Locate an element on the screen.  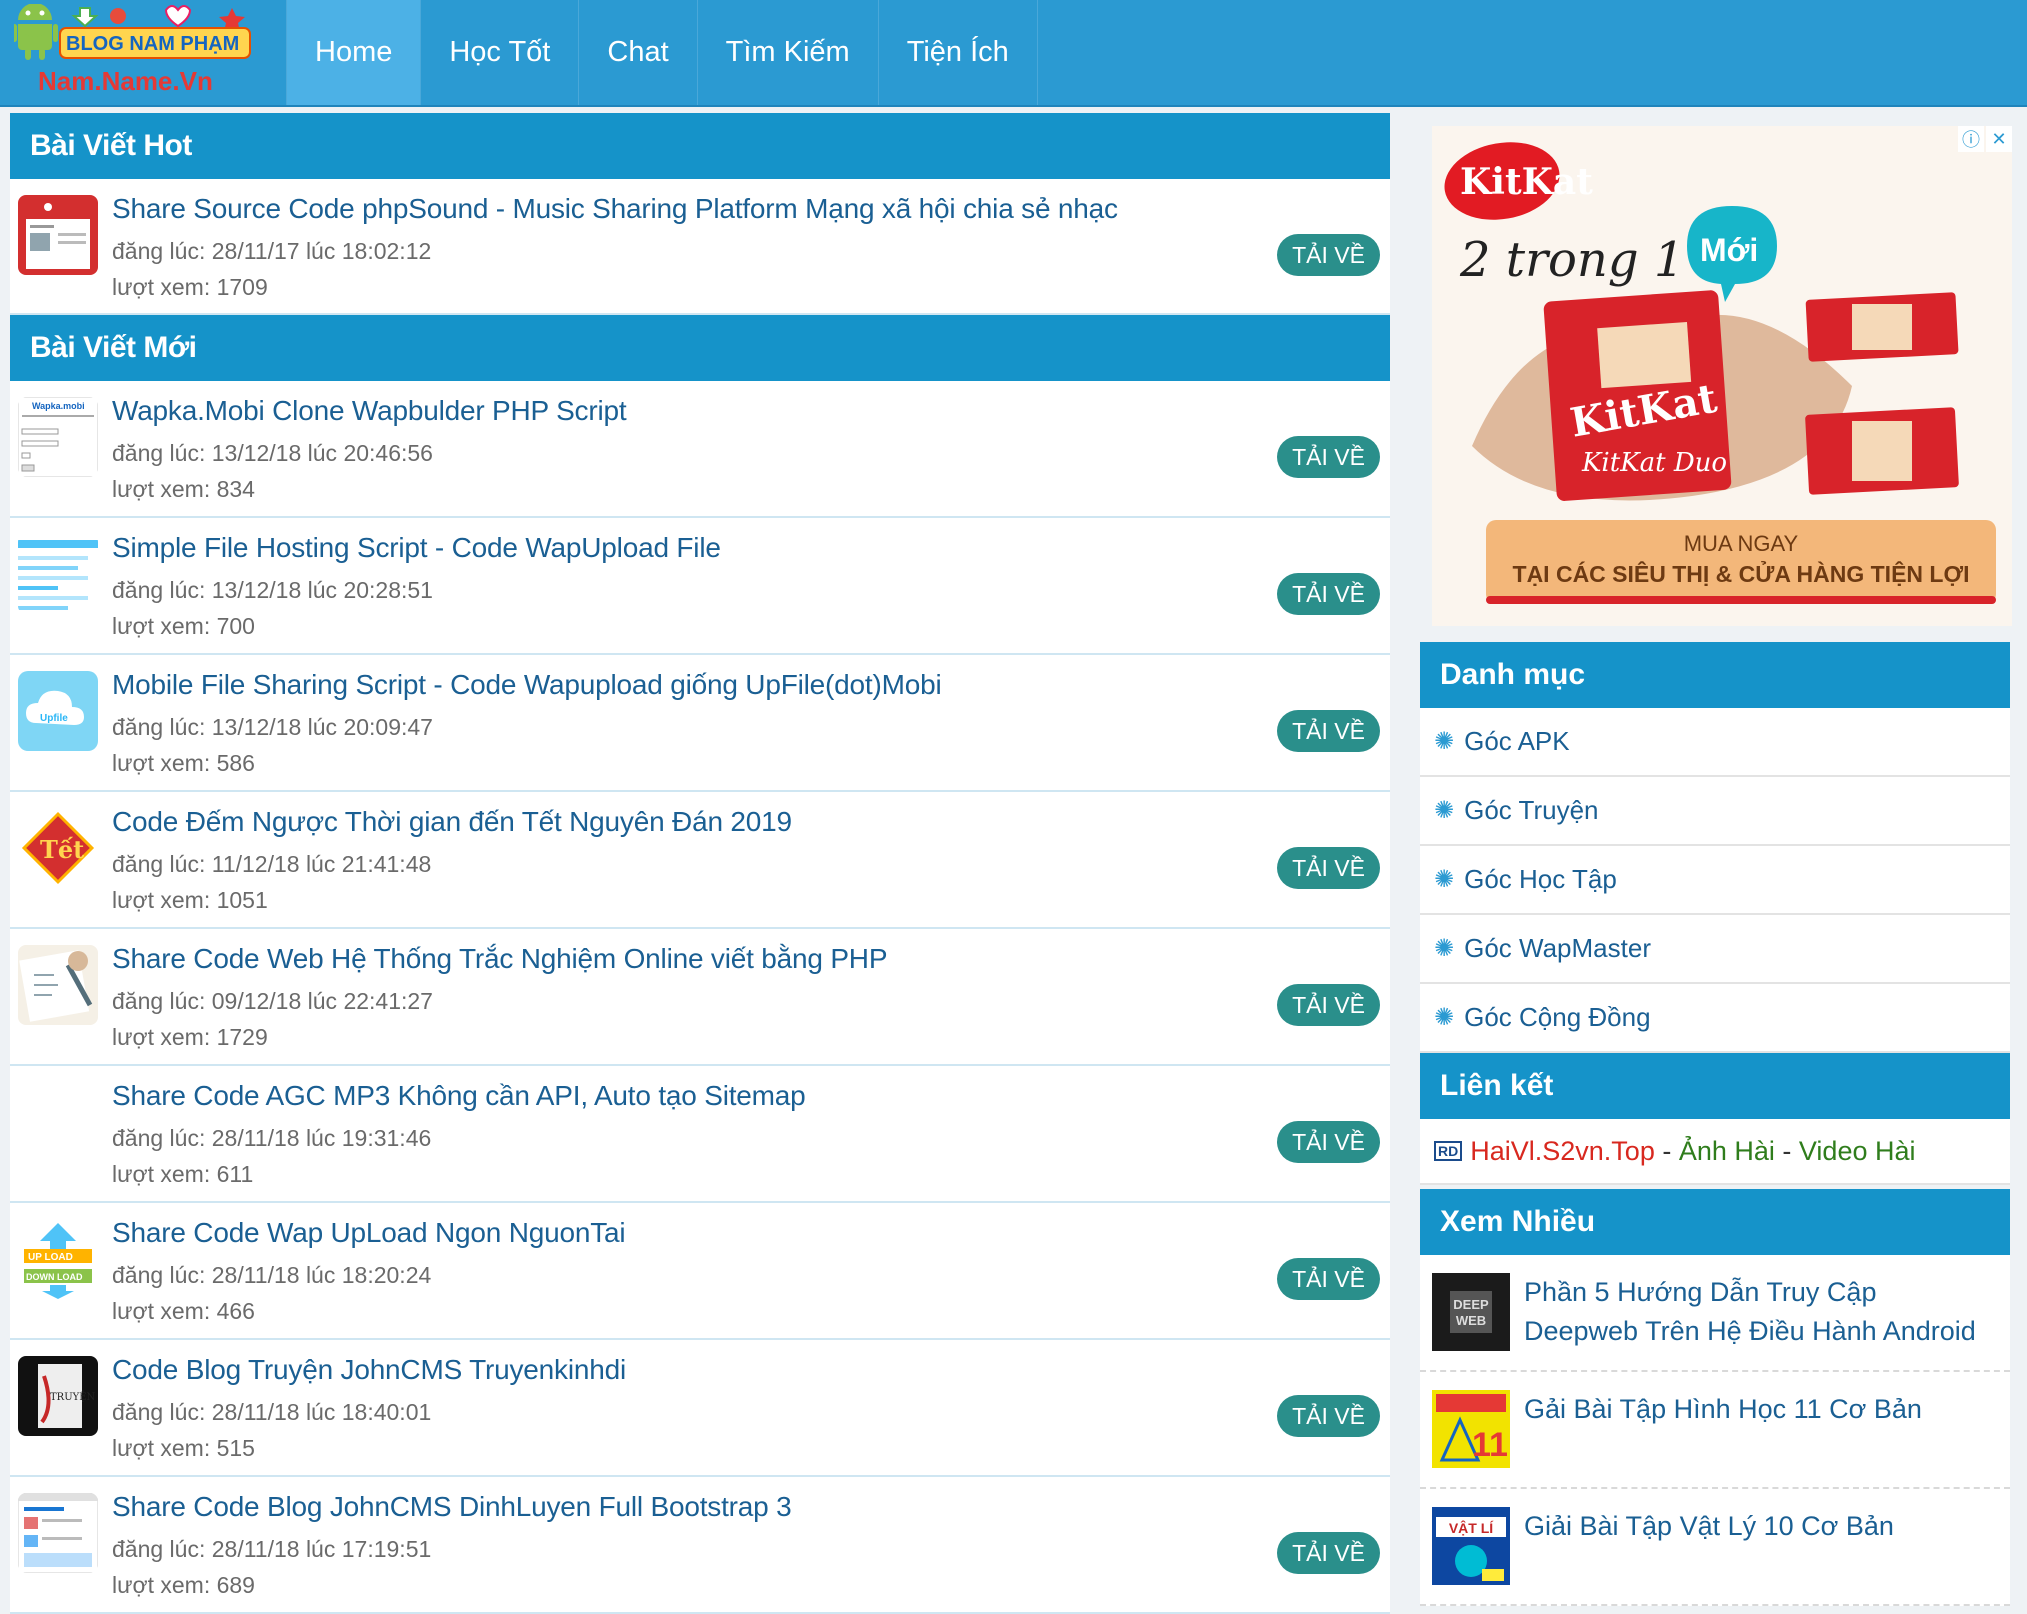
post-date: đăng lúc: 28/11/18 lúc 17:19:51 is located at coordinates (272, 1549).